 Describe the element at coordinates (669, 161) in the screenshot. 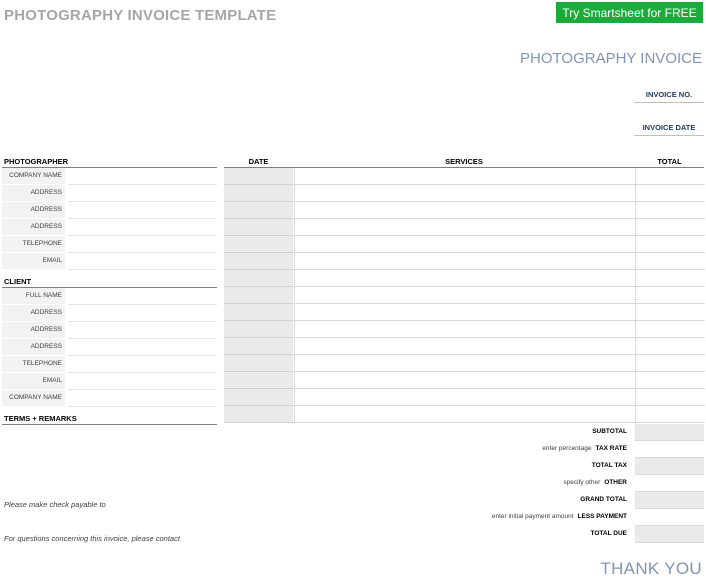

I see `col-total-header: TOTAL` at that location.